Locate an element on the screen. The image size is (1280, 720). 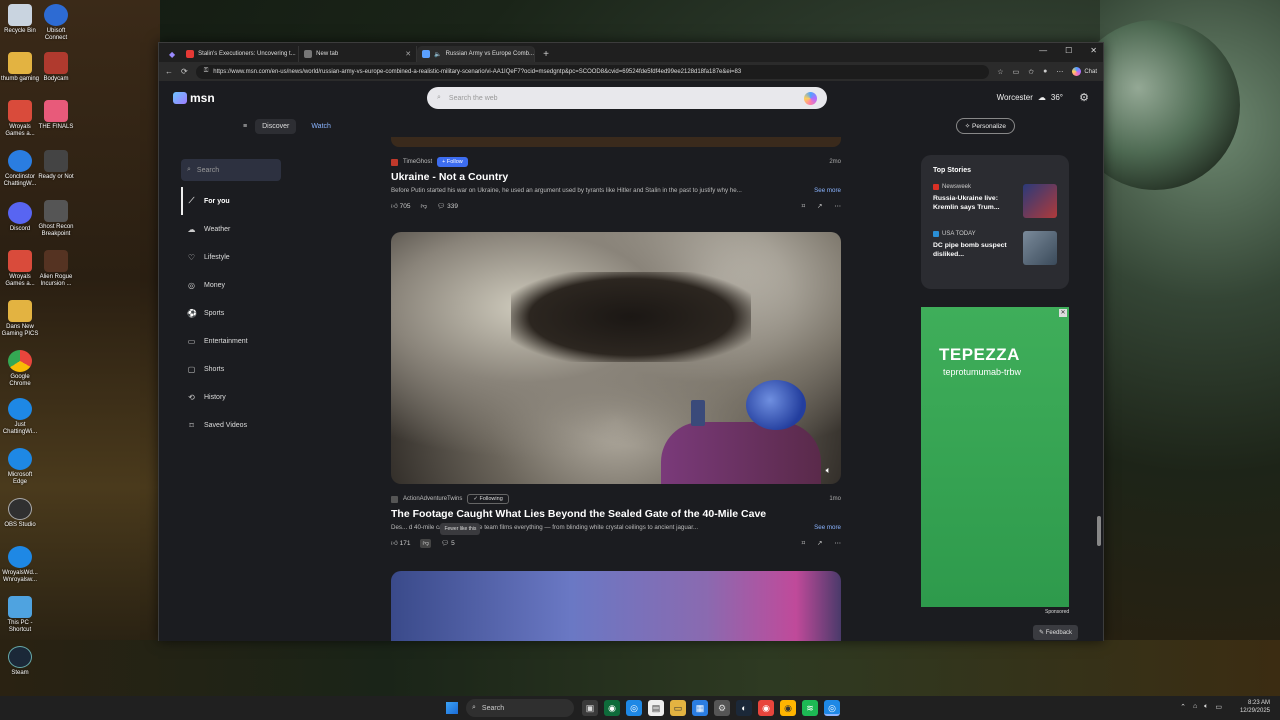
feedback-button: ✎ Feedback is located at coordinates (1056, 632).